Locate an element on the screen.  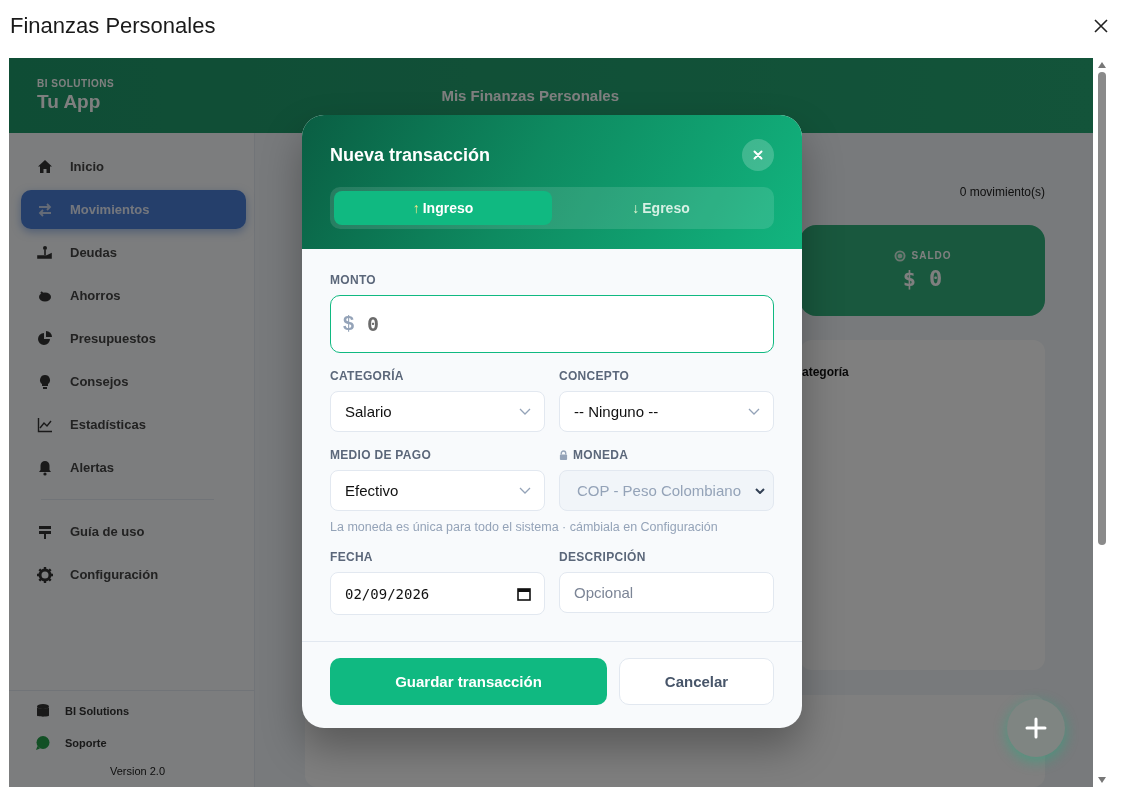
sidebar-item: Movimientos is located at coordinates (133, 209).